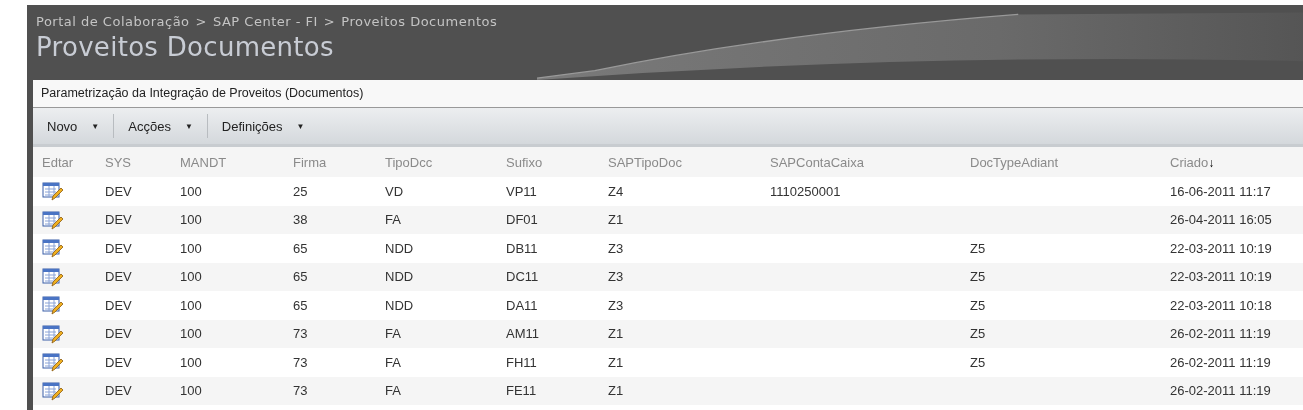  Describe the element at coordinates (236, 162) in the screenshot. I see `column-header: MANDT` at that location.